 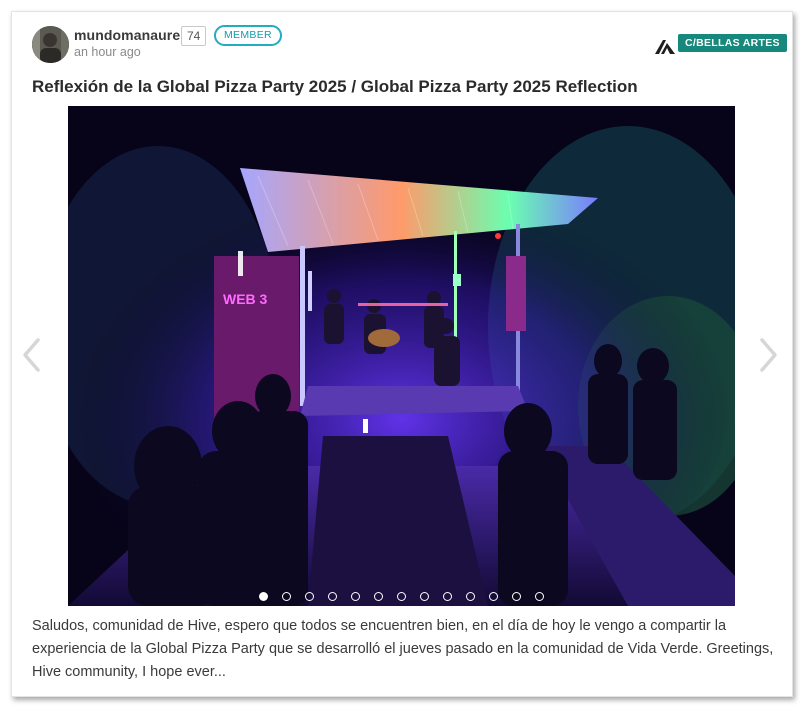 What do you see at coordinates (127, 35) in the screenshot?
I see `author-username: mundomanaure` at bounding box center [127, 35].